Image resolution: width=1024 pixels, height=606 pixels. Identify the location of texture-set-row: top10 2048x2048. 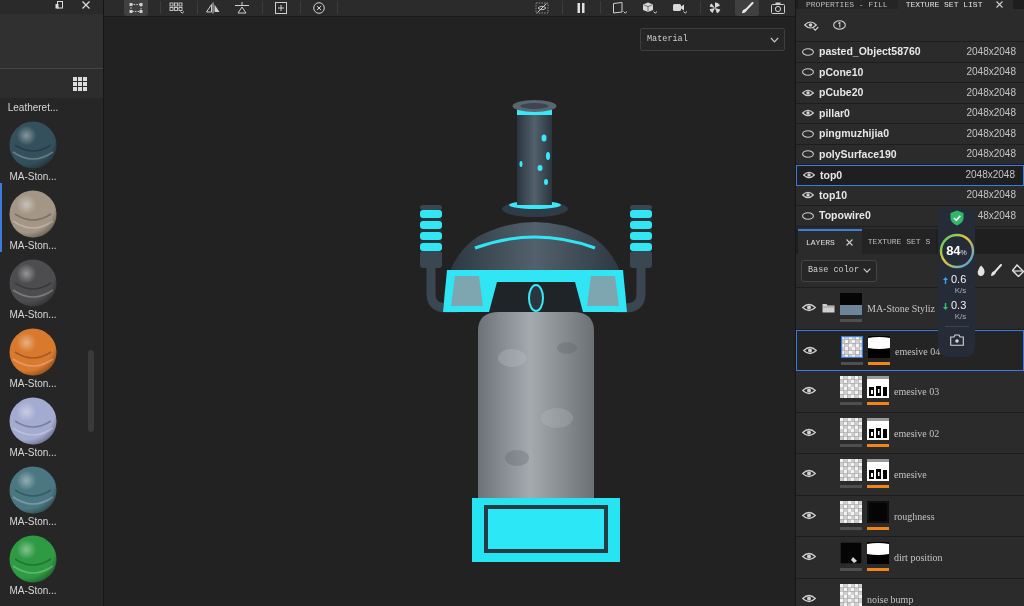
(910, 195).